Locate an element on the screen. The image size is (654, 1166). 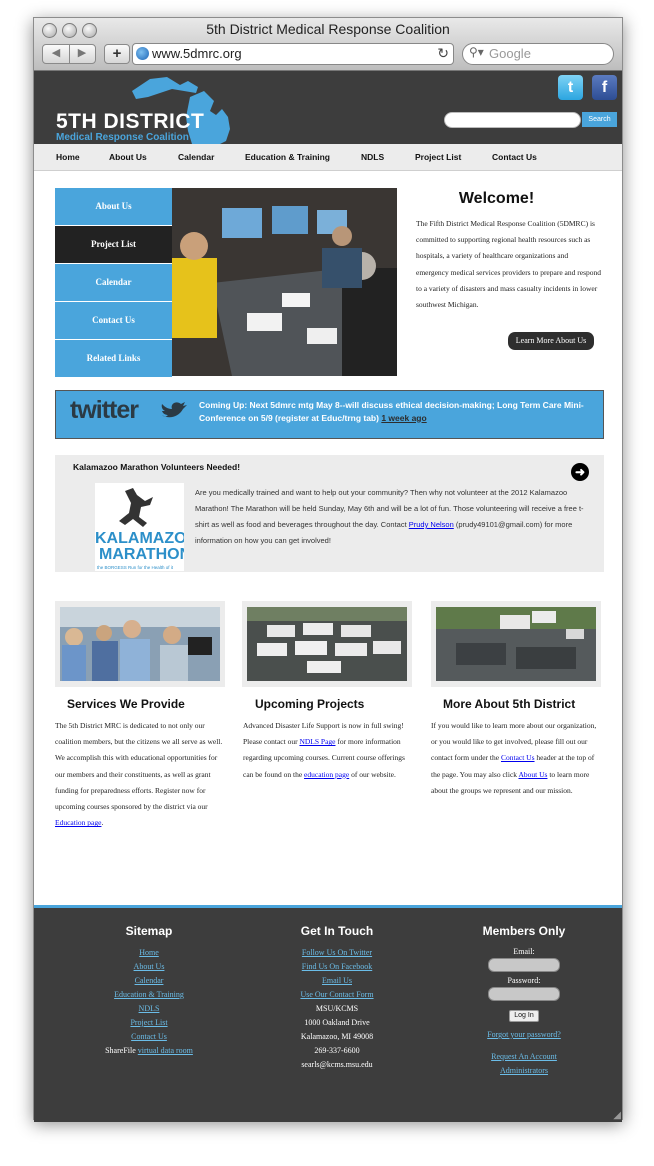
browser-search-field: ⚲▾ Google is located at coordinates (538, 54).